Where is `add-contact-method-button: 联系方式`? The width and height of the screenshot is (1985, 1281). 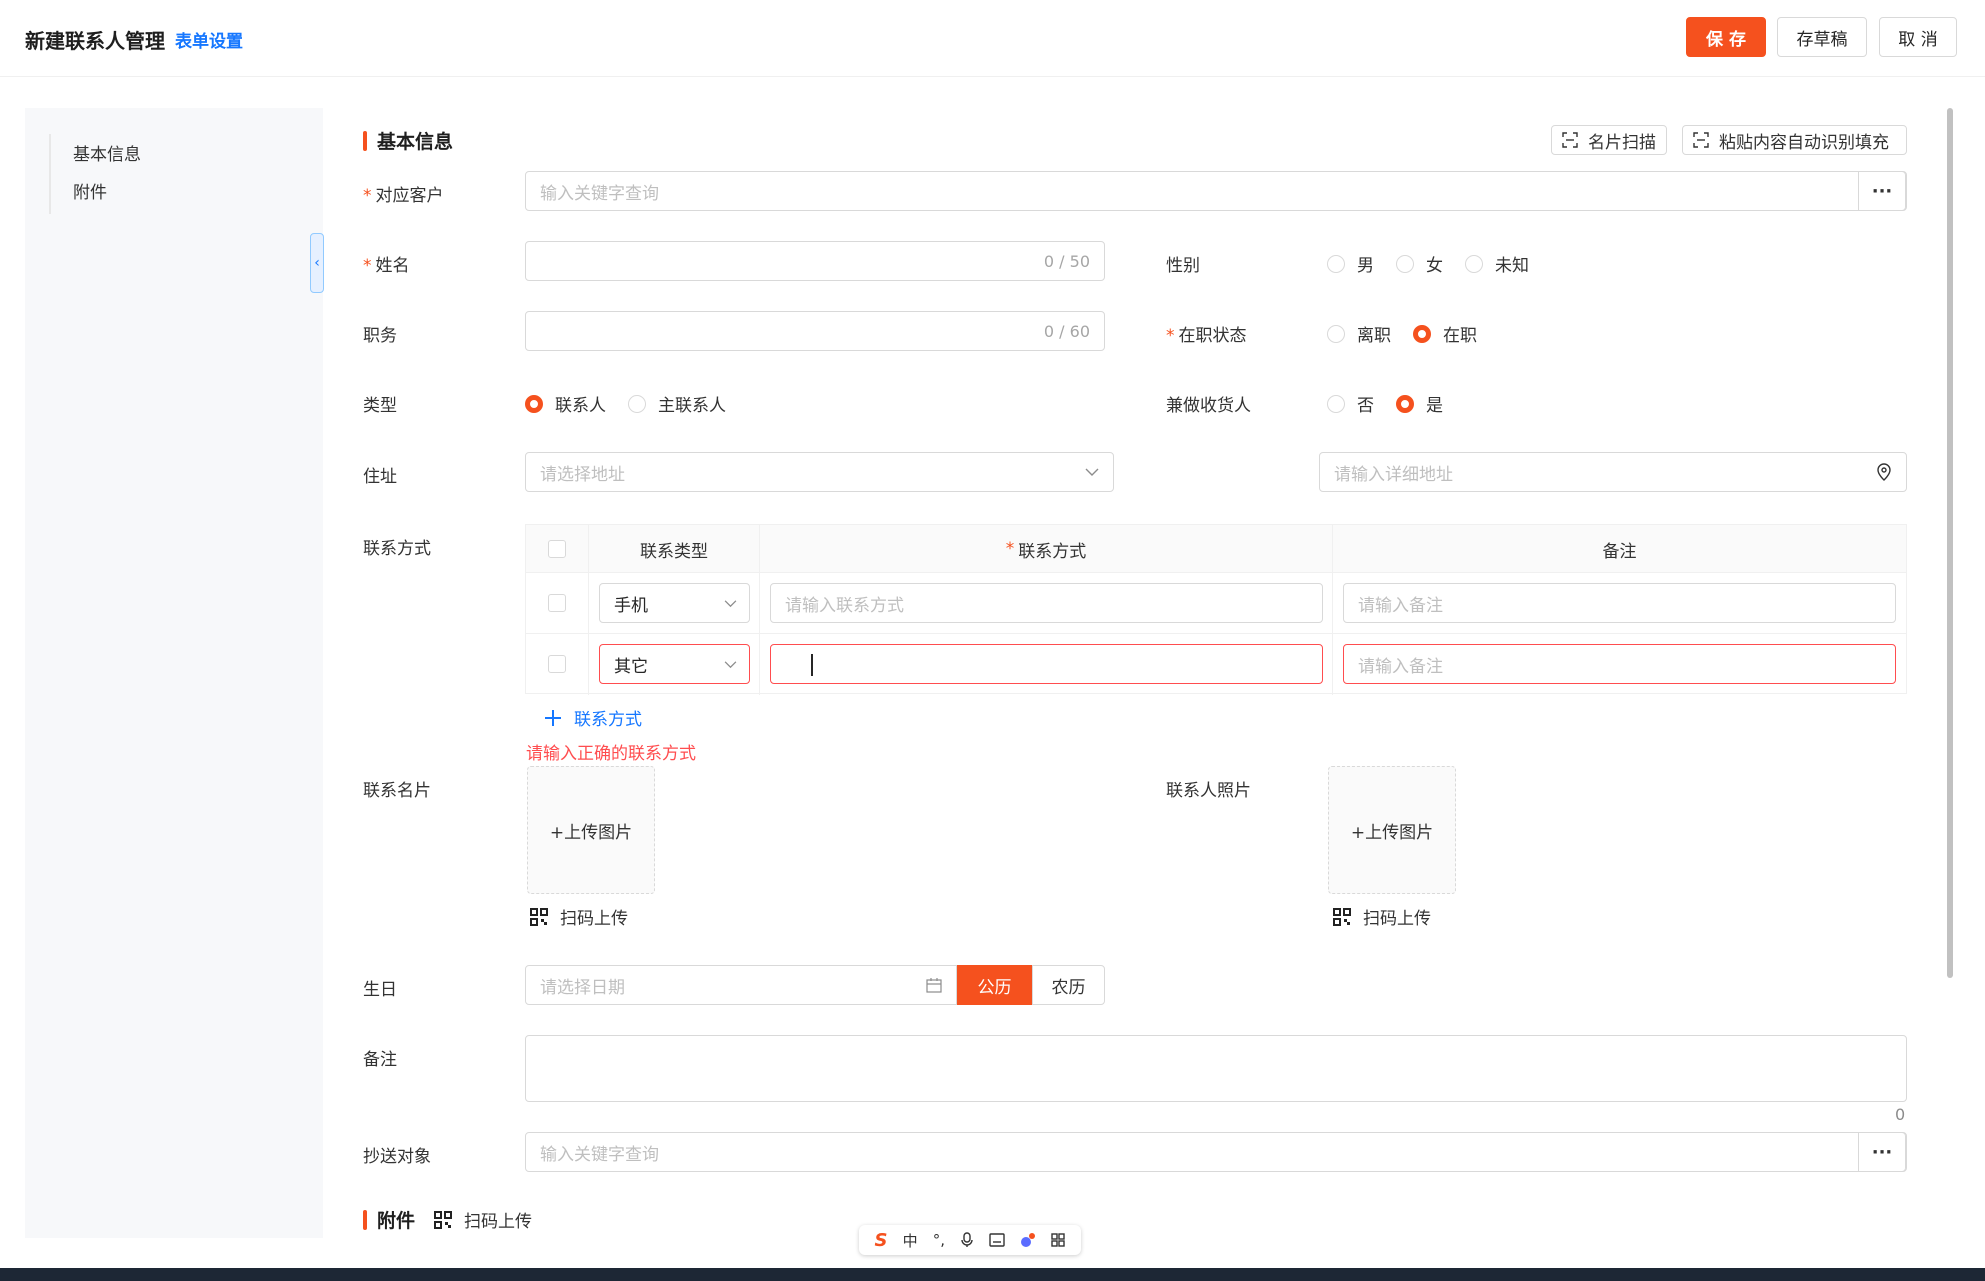
add-contact-method-button: 联系方式 is located at coordinates (593, 717).